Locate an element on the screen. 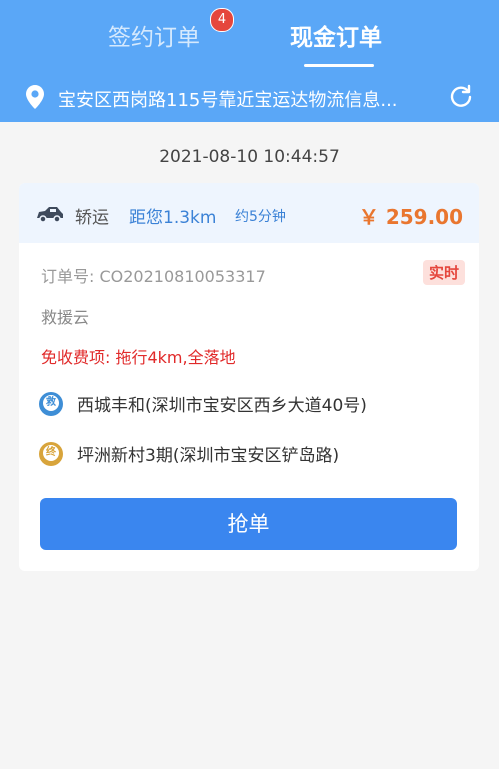  start-marker-icon: 救 is located at coordinates (51, 403).